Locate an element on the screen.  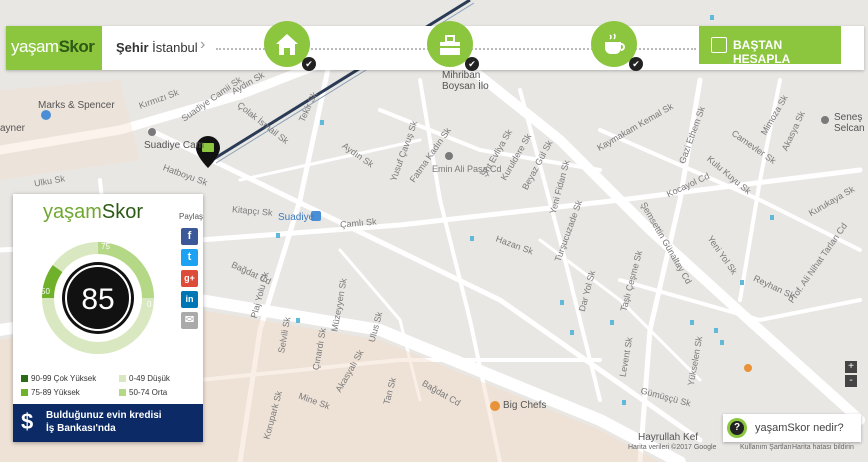
bank-ad-line2: İş Bankası'nda is located at coordinates (81, 428).